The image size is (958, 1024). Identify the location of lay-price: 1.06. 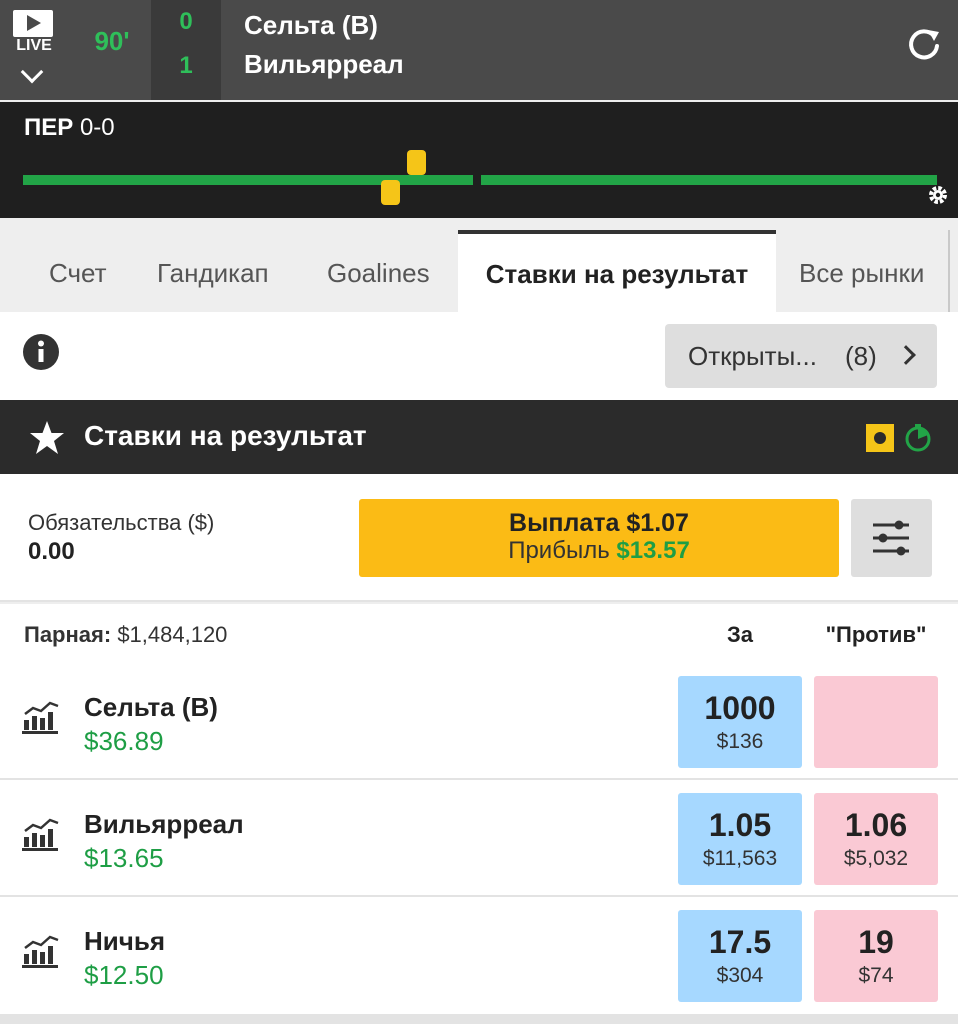
(876, 825).